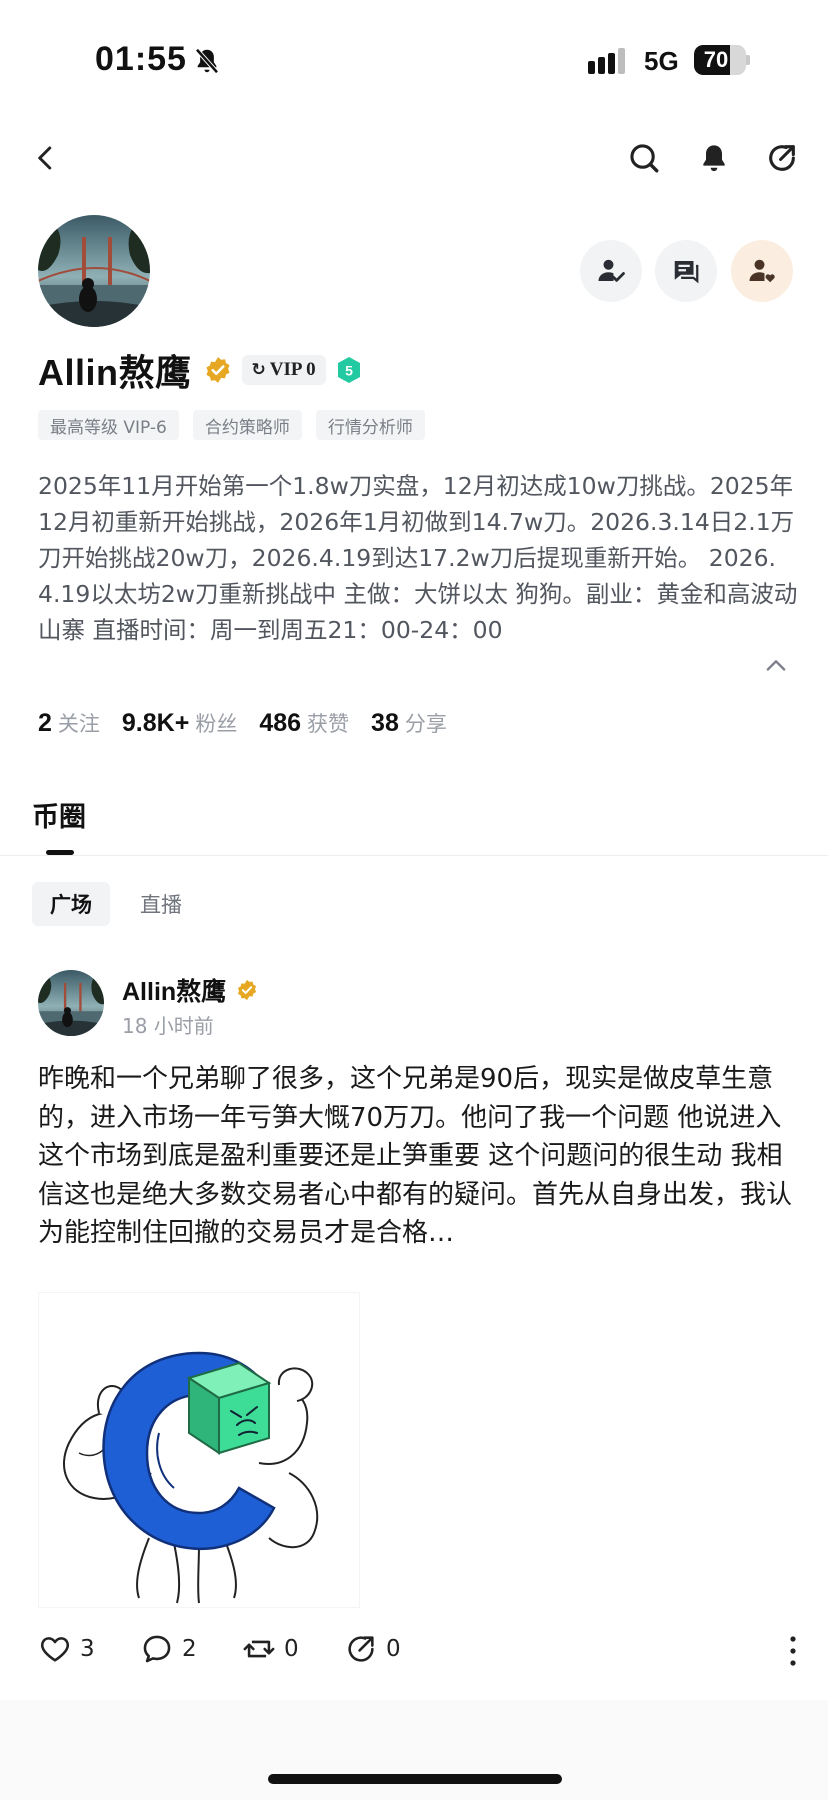 Image resolution: width=828 pixels, height=1800 pixels. Describe the element at coordinates (55, 1649) in the screenshot. I see `heart-icon` at that location.